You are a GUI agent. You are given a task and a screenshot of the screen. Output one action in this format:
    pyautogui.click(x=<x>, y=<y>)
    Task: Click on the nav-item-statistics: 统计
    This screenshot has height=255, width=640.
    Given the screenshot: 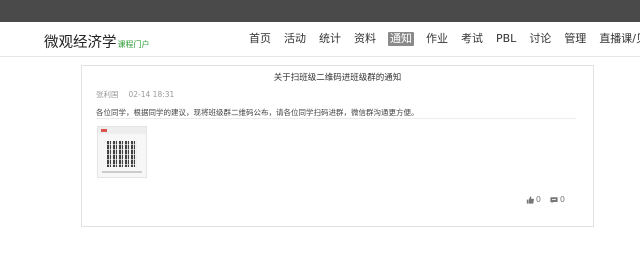 What is the action you would take?
    pyautogui.click(x=330, y=39)
    